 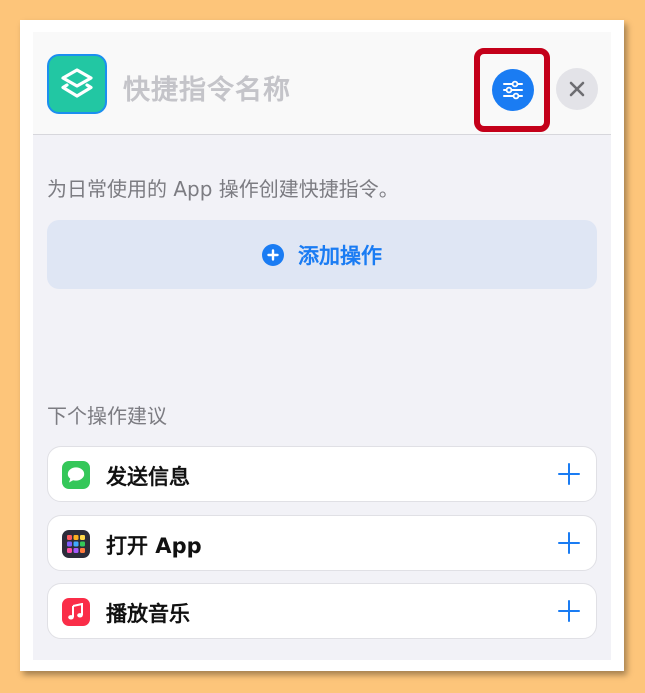 I want to click on messages-icon, so click(x=76, y=475).